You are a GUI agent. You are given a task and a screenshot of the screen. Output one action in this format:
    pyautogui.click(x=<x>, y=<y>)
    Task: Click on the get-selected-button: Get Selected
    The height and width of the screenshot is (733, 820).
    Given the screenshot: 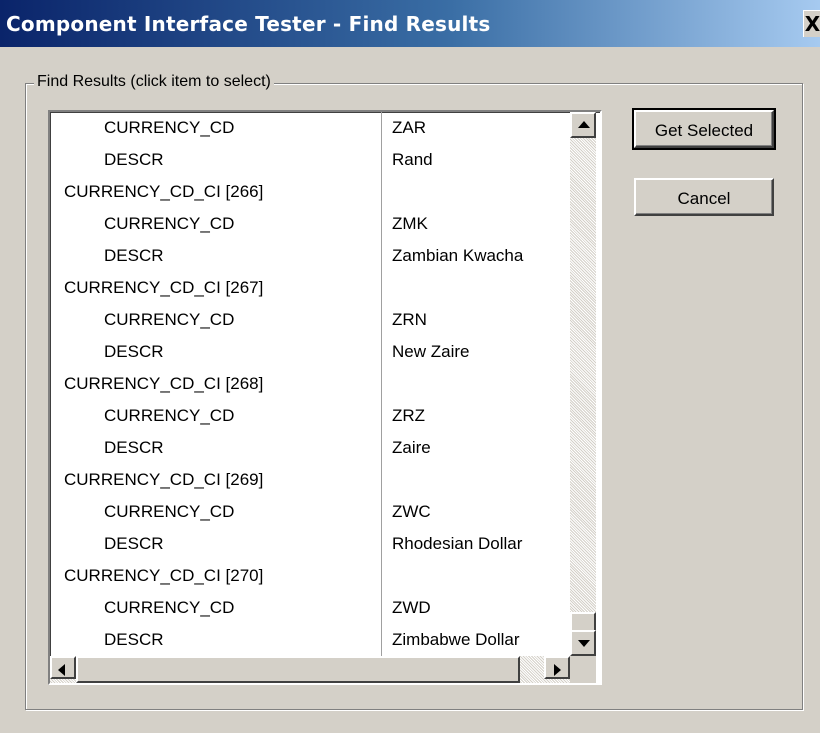 What is the action you would take?
    pyautogui.click(x=704, y=129)
    